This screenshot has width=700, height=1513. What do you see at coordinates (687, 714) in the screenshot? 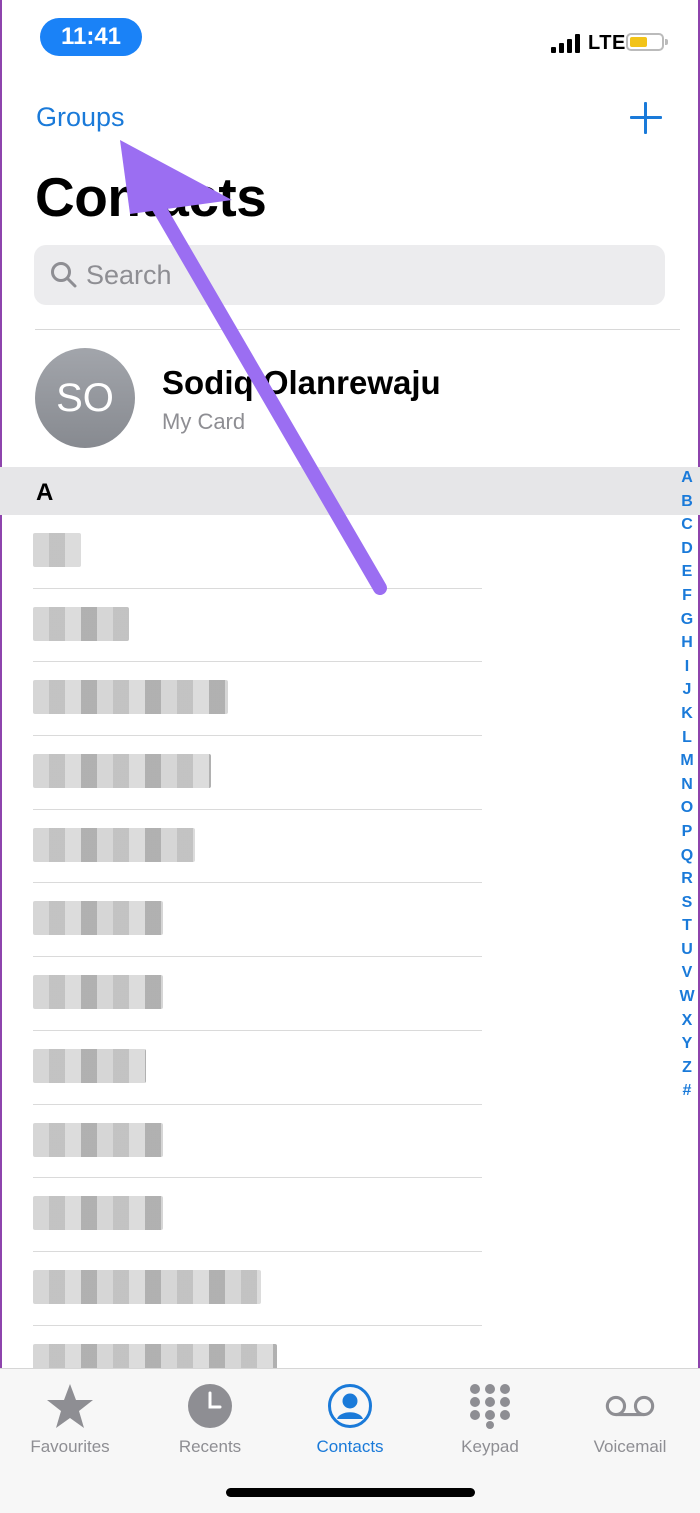
I see `index-letter: K` at bounding box center [687, 714].